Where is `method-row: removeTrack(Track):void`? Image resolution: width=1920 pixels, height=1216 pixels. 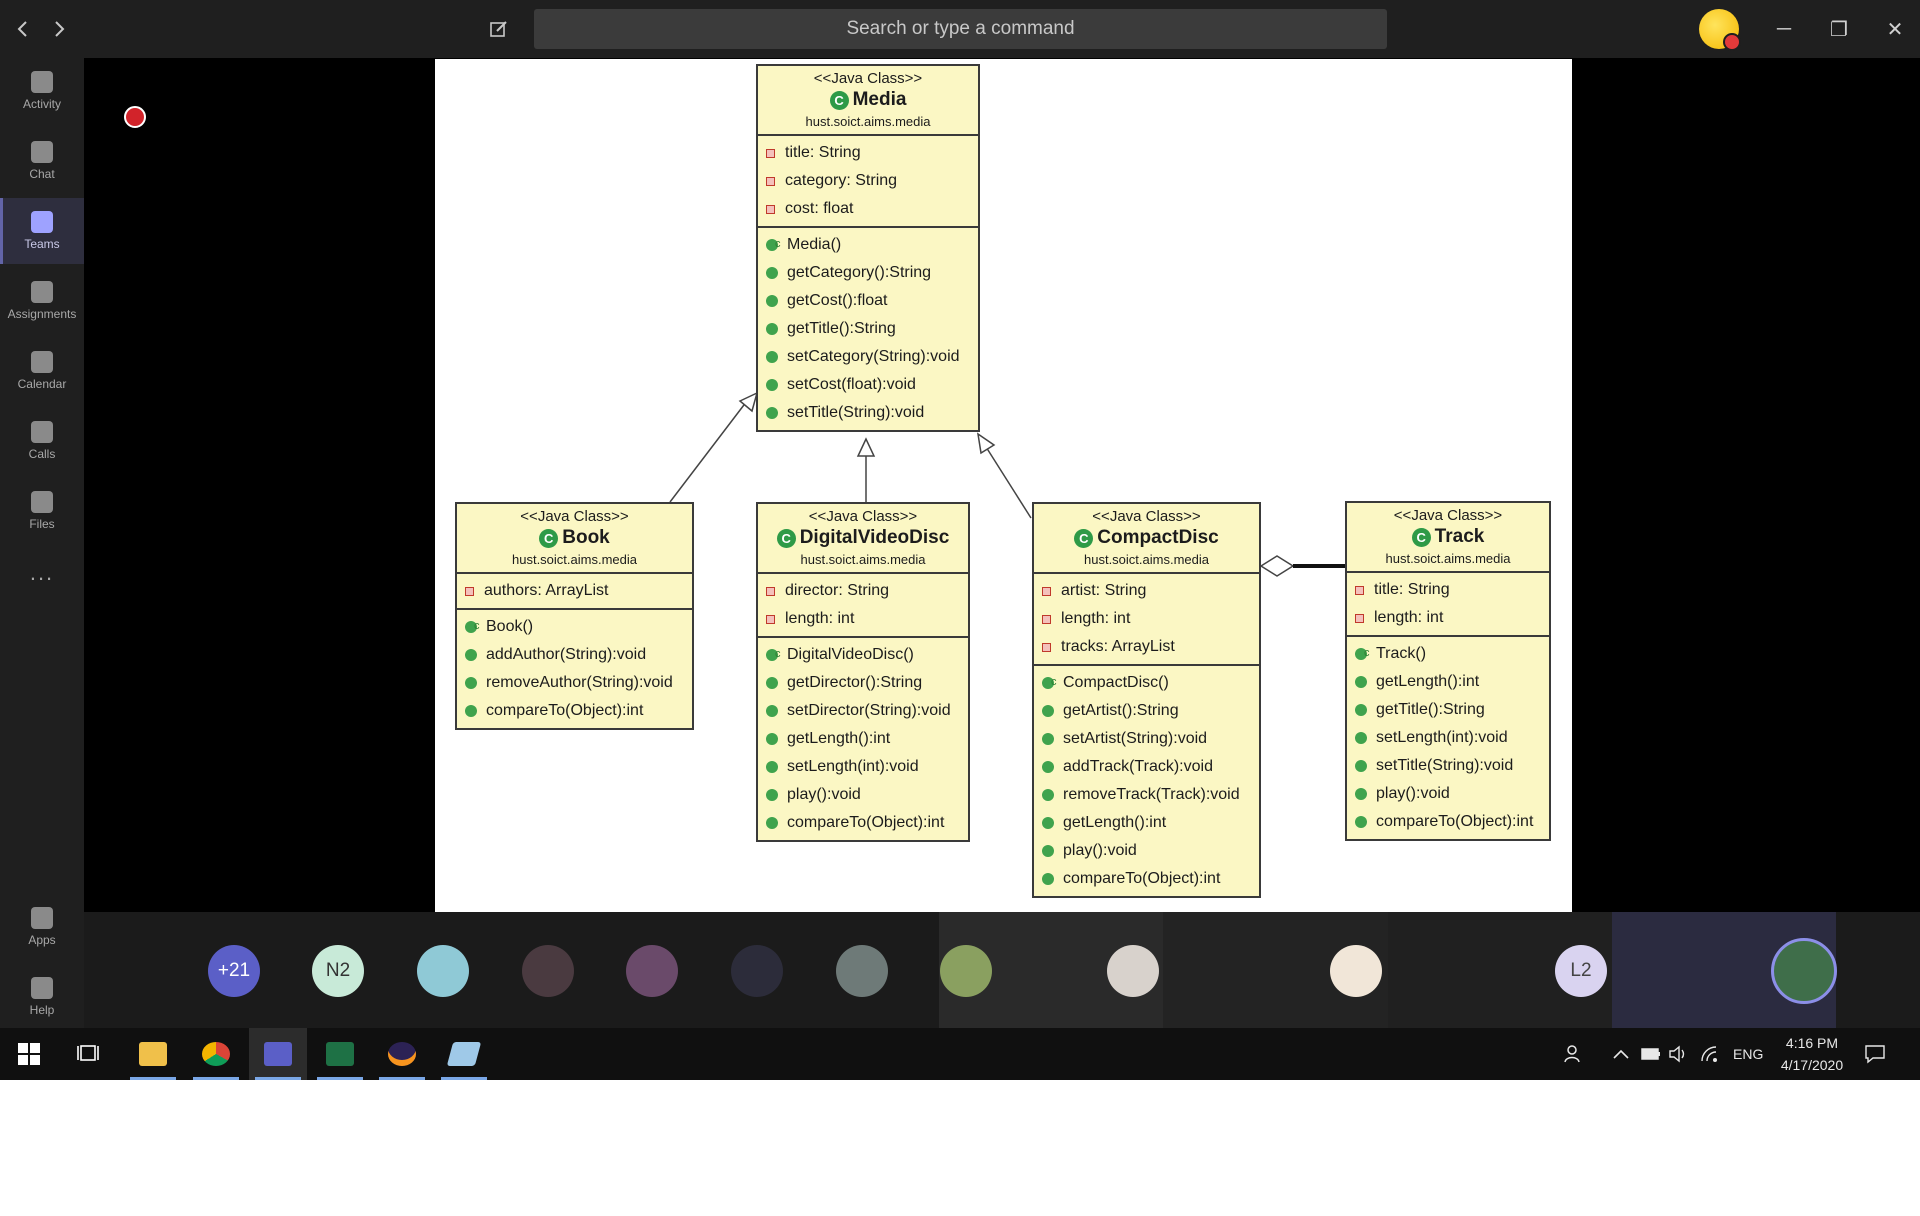
method-row: removeTrack(Track):void is located at coordinates (1146, 795).